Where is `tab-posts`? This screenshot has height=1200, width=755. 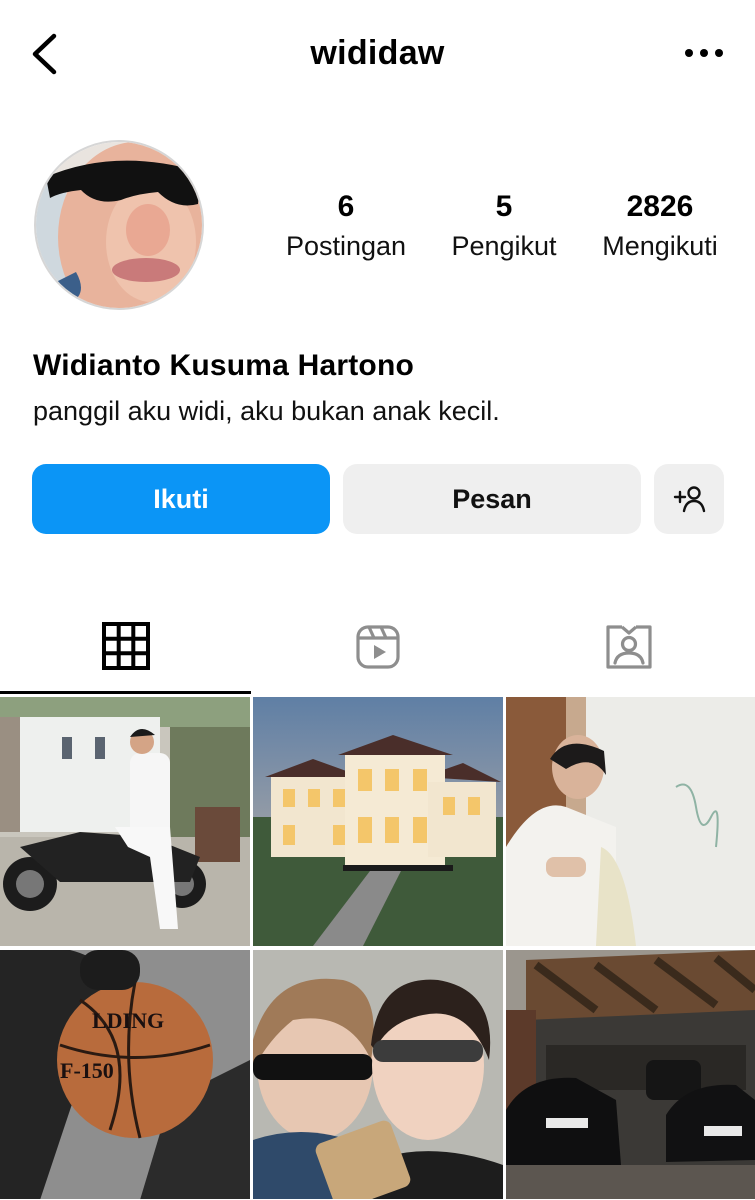 tab-posts is located at coordinates (125, 647).